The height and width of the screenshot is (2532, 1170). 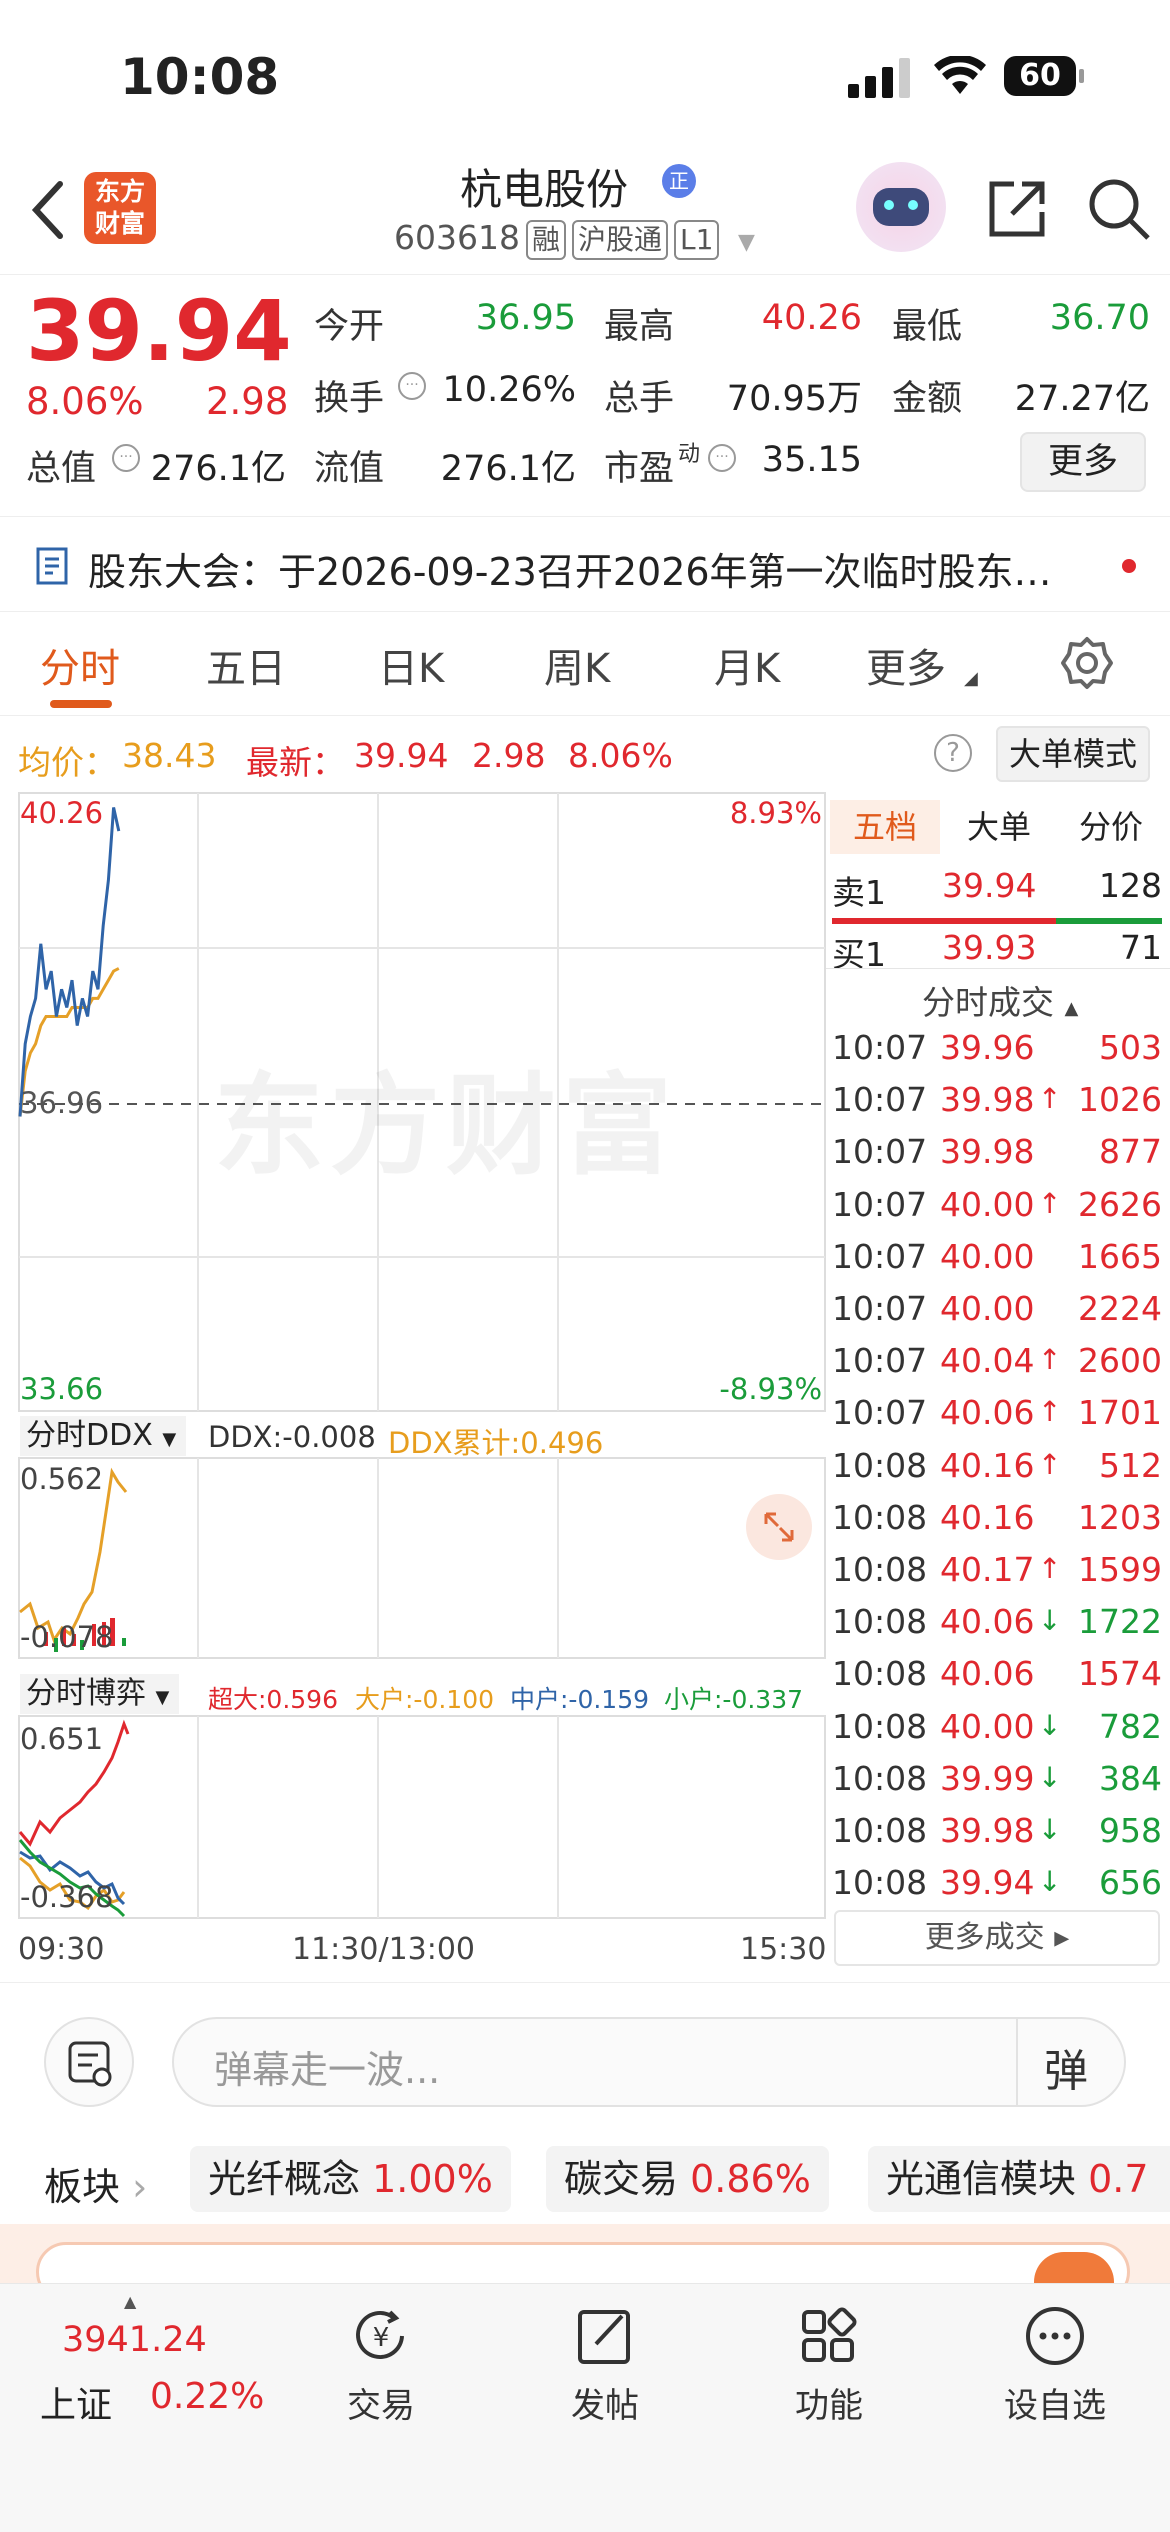 What do you see at coordinates (987, 1152) in the screenshot?
I see `trade-price: 39.98` at bounding box center [987, 1152].